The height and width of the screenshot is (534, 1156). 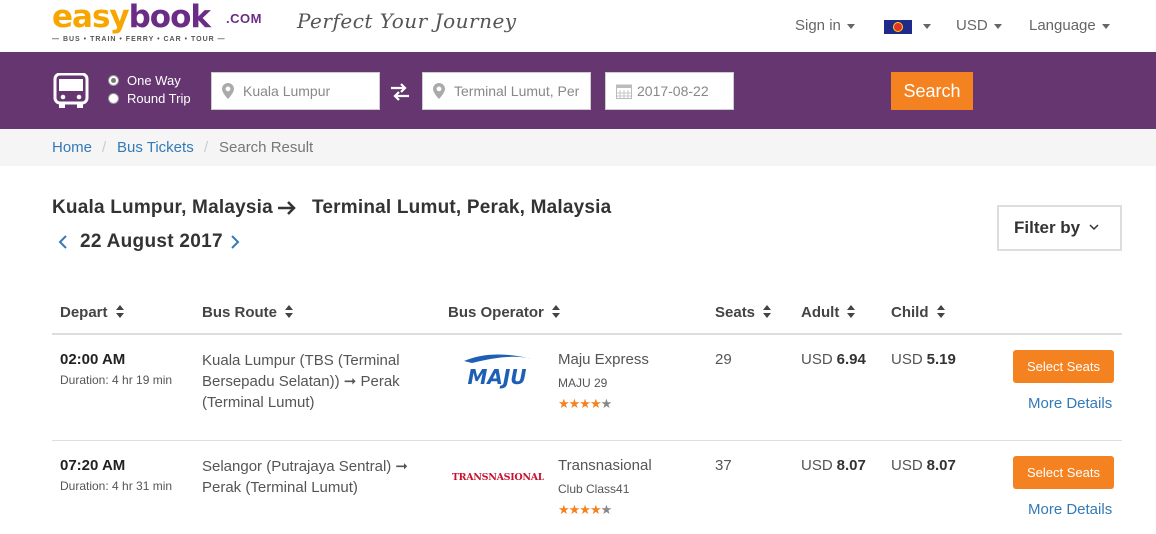 I want to click on maju-logo: MAJU, so click(x=498, y=371).